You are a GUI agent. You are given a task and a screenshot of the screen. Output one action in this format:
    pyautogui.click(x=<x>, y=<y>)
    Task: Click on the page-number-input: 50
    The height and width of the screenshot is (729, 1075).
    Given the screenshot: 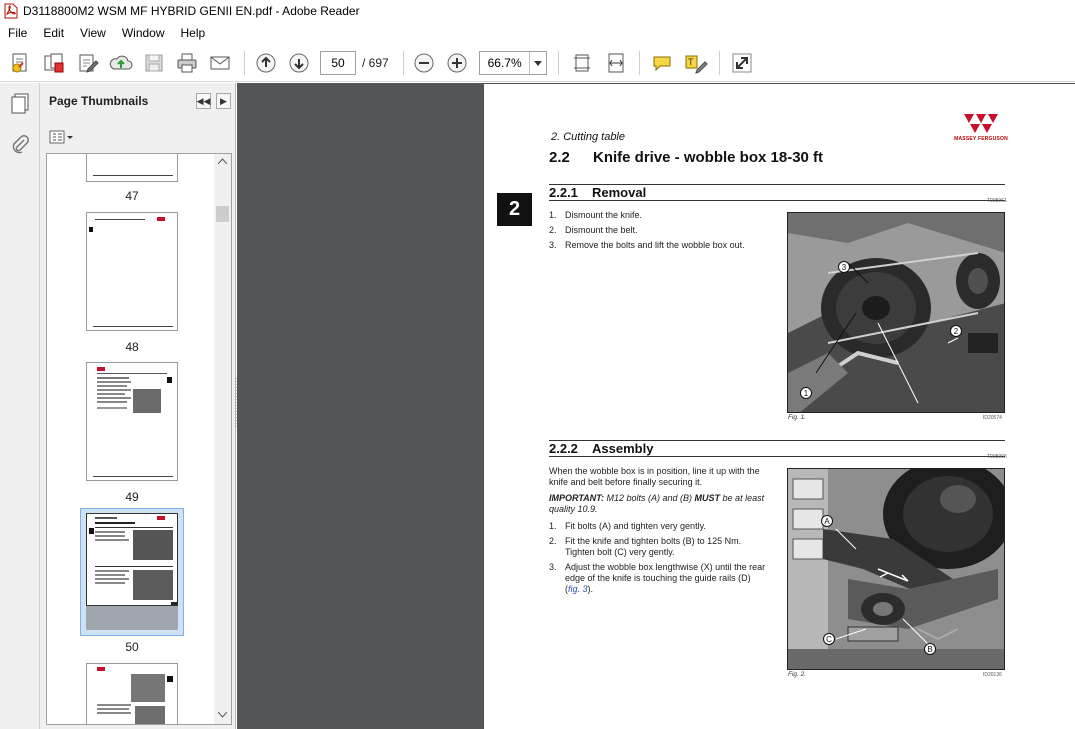 What is the action you would take?
    pyautogui.click(x=338, y=63)
    